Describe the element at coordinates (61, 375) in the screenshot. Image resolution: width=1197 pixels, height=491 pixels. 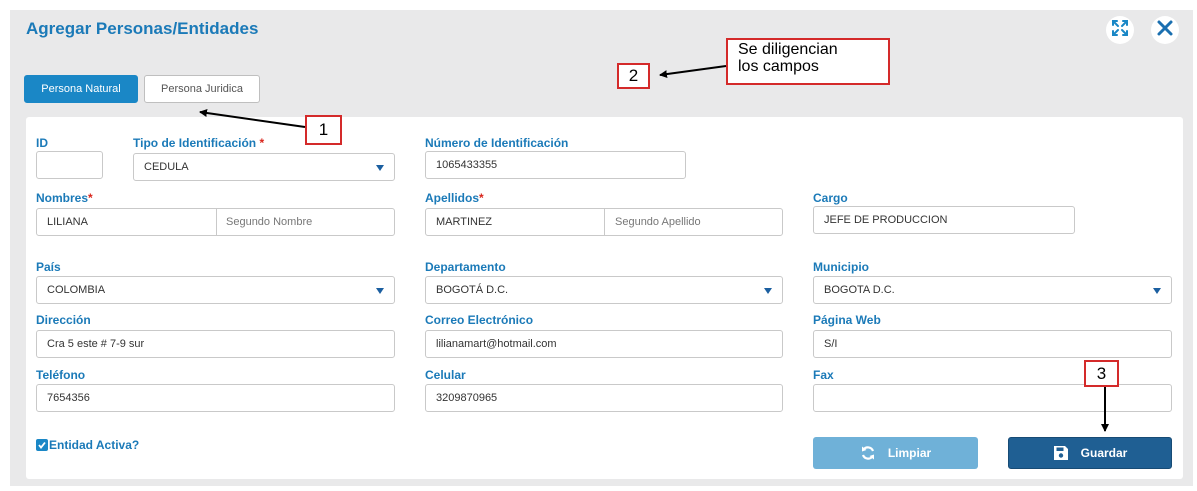
I see `telefono-label: Teléfono` at that location.